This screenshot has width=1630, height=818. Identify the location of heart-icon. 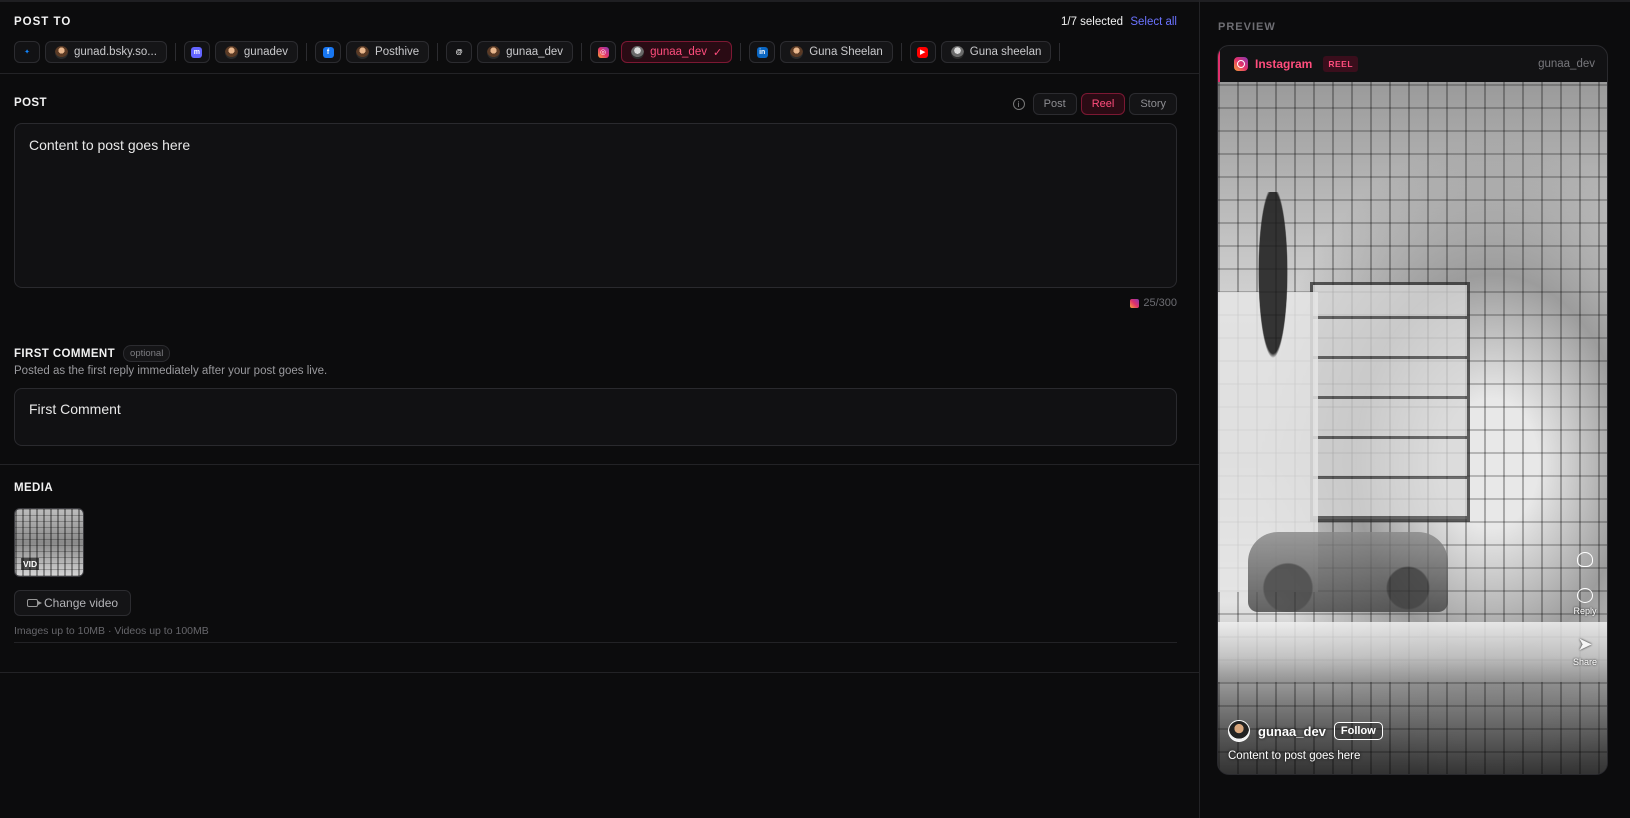
(1585, 559).